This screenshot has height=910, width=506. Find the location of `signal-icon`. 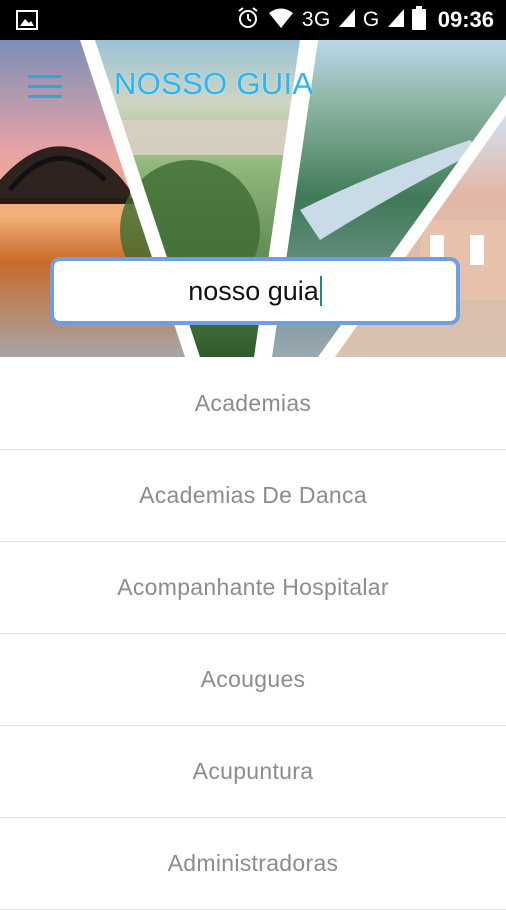

signal-icon is located at coordinates (346, 20).